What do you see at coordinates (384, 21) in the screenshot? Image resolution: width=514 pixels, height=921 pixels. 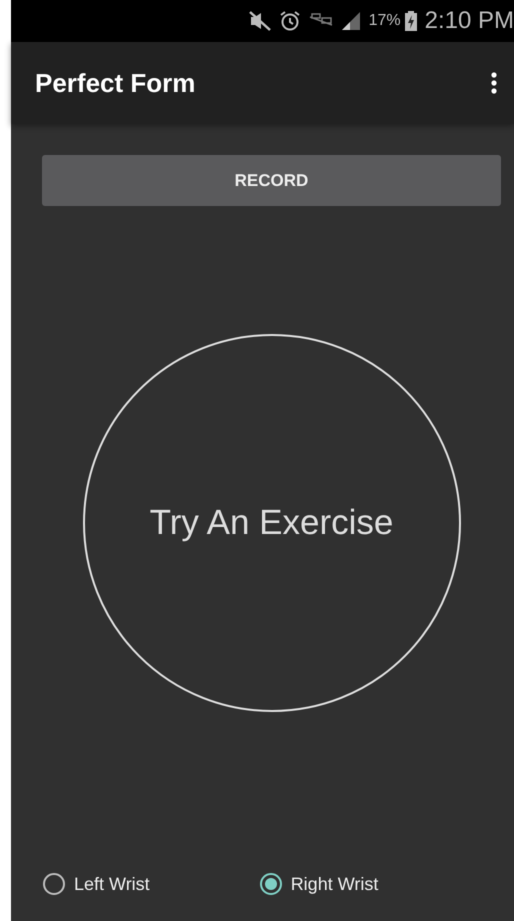 I see `battery-percent: 17%` at bounding box center [384, 21].